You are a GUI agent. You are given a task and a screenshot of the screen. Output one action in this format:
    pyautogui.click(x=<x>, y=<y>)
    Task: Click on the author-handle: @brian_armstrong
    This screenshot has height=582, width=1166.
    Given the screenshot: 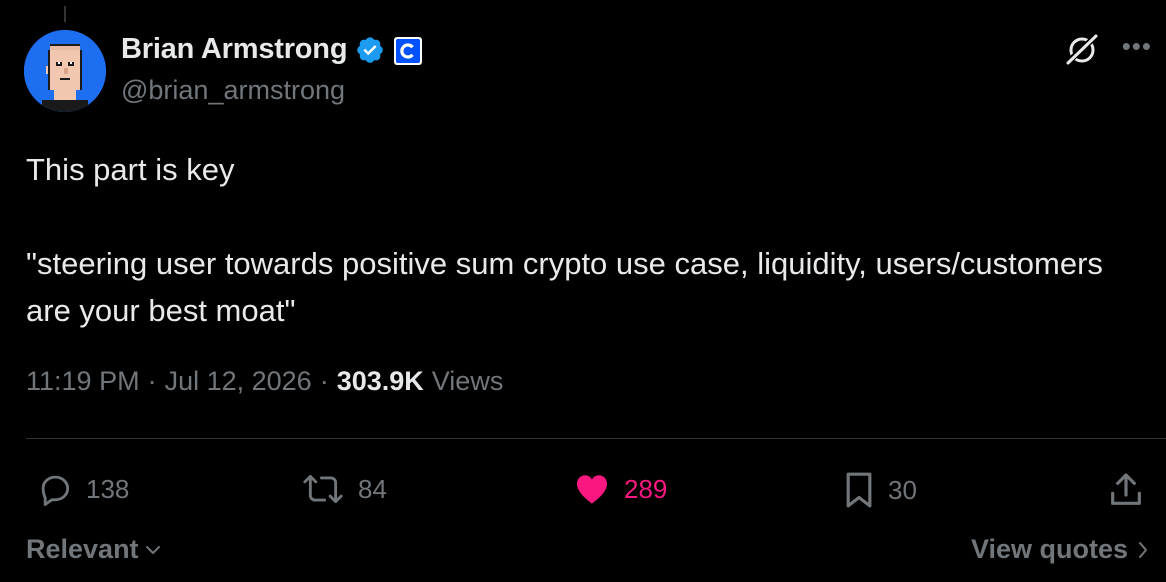 What is the action you would take?
    pyautogui.click(x=233, y=90)
    